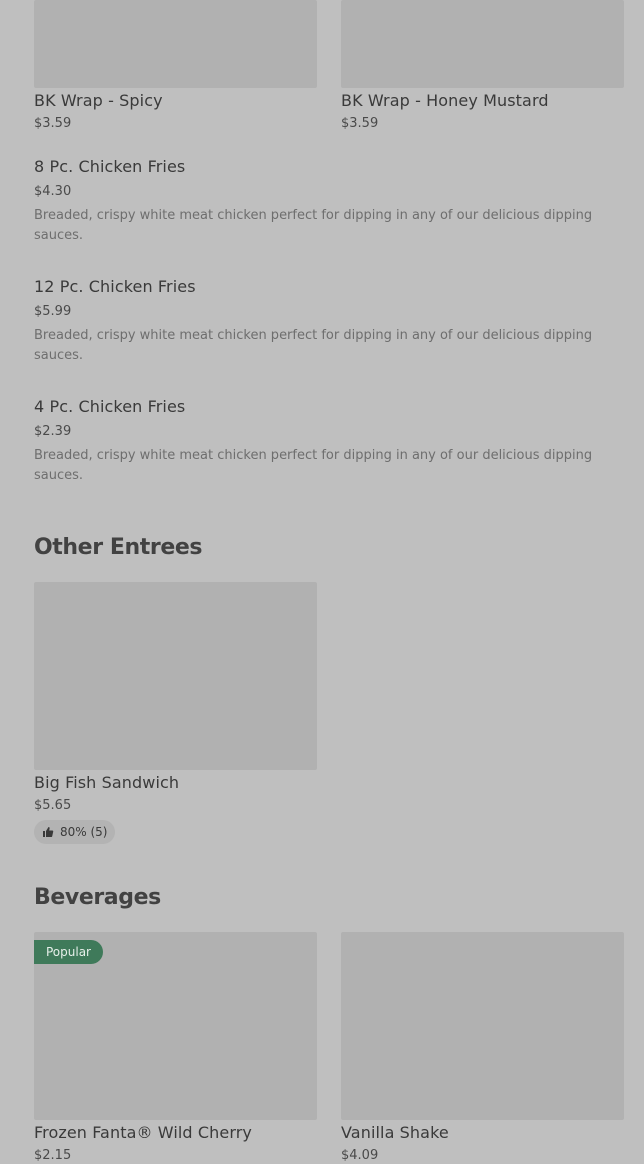 Image resolution: width=644 pixels, height=1164 pixels. What do you see at coordinates (97, 897) in the screenshot?
I see `section-title-beverages: Beverages` at bounding box center [97, 897].